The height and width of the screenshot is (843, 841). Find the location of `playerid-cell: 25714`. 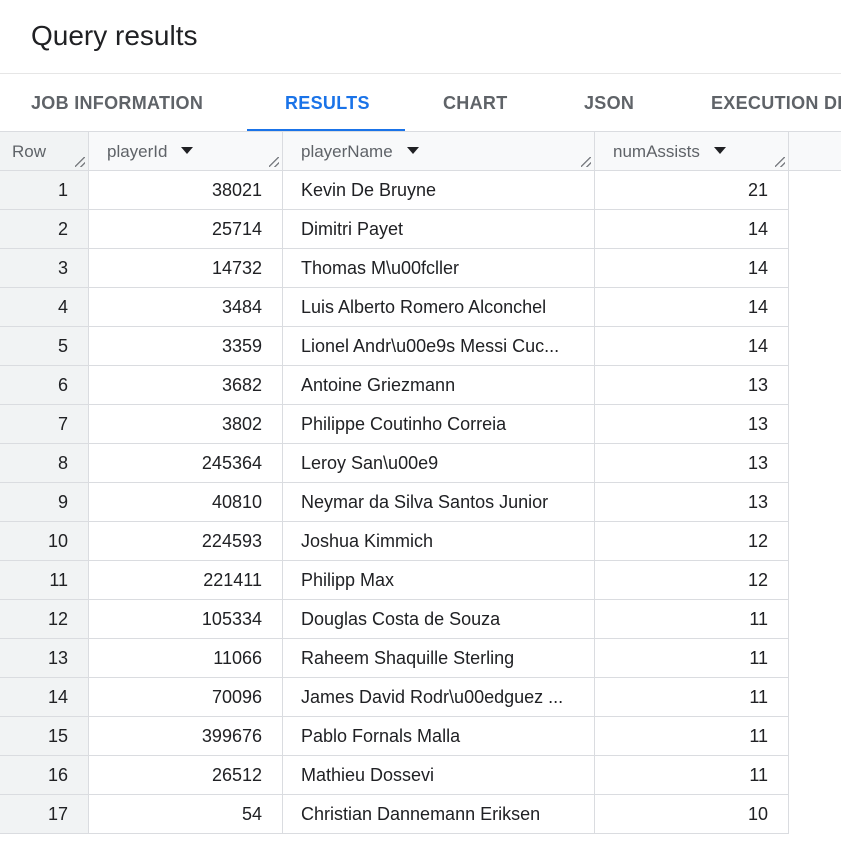

playerid-cell: 25714 is located at coordinates (186, 229).